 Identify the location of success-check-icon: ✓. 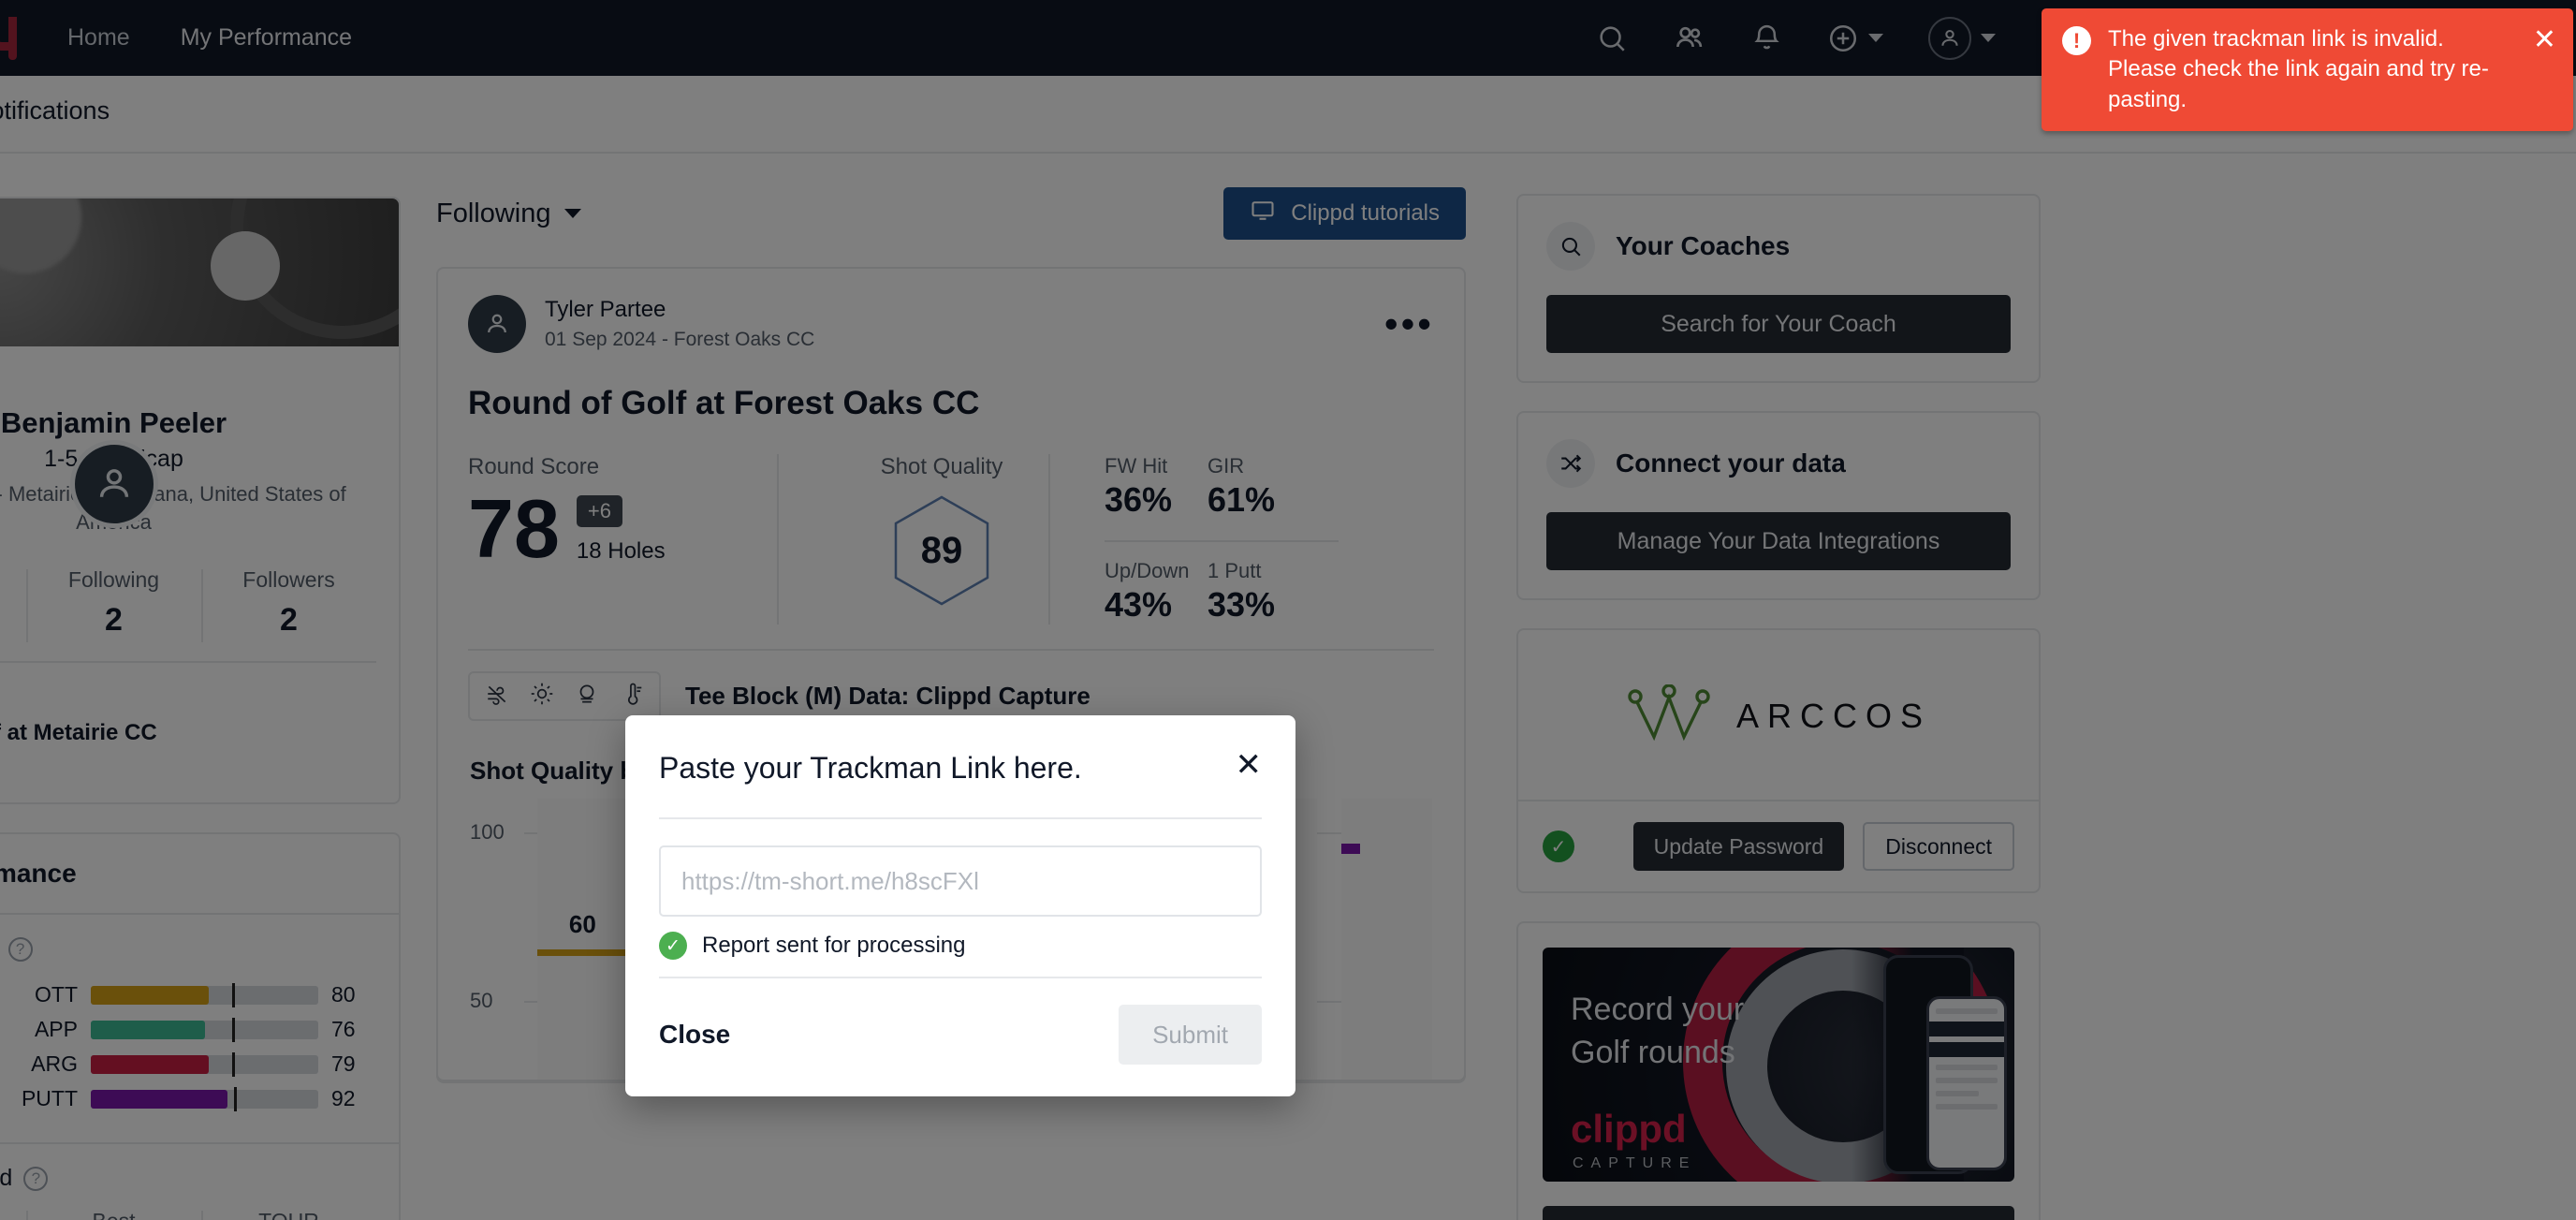
(673, 946).